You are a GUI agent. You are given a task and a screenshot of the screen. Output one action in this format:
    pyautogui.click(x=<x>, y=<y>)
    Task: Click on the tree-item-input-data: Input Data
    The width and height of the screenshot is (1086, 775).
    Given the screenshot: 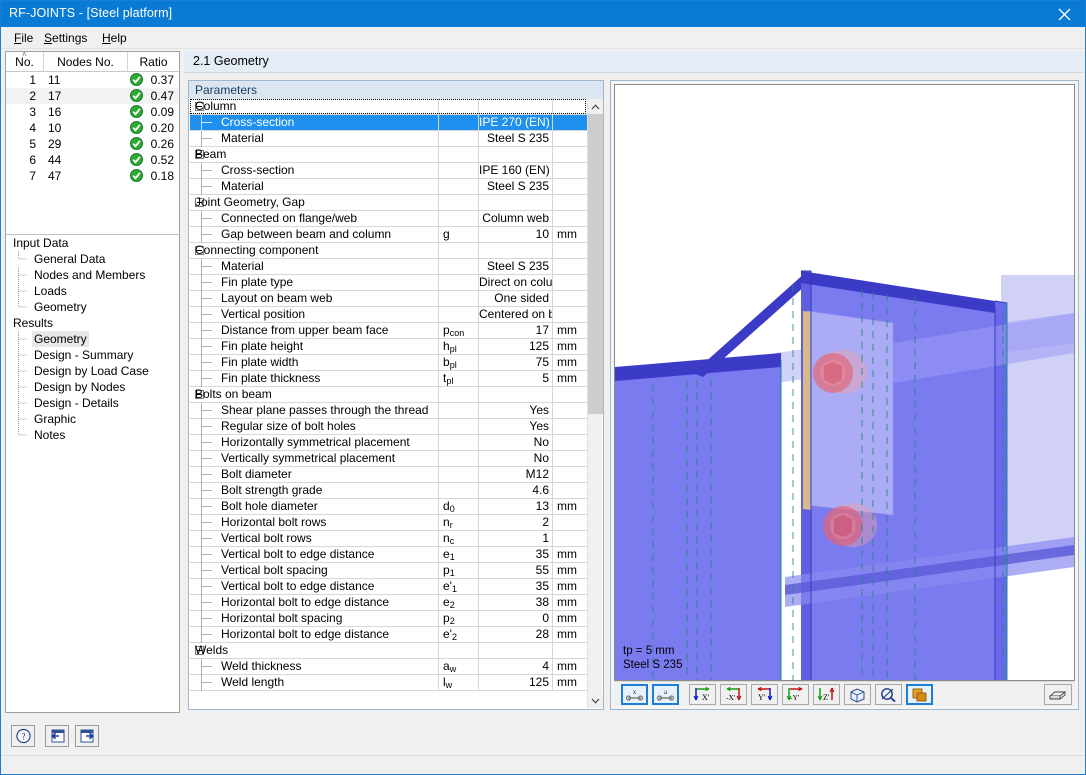 What is the action you would take?
    pyautogui.click(x=92, y=243)
    